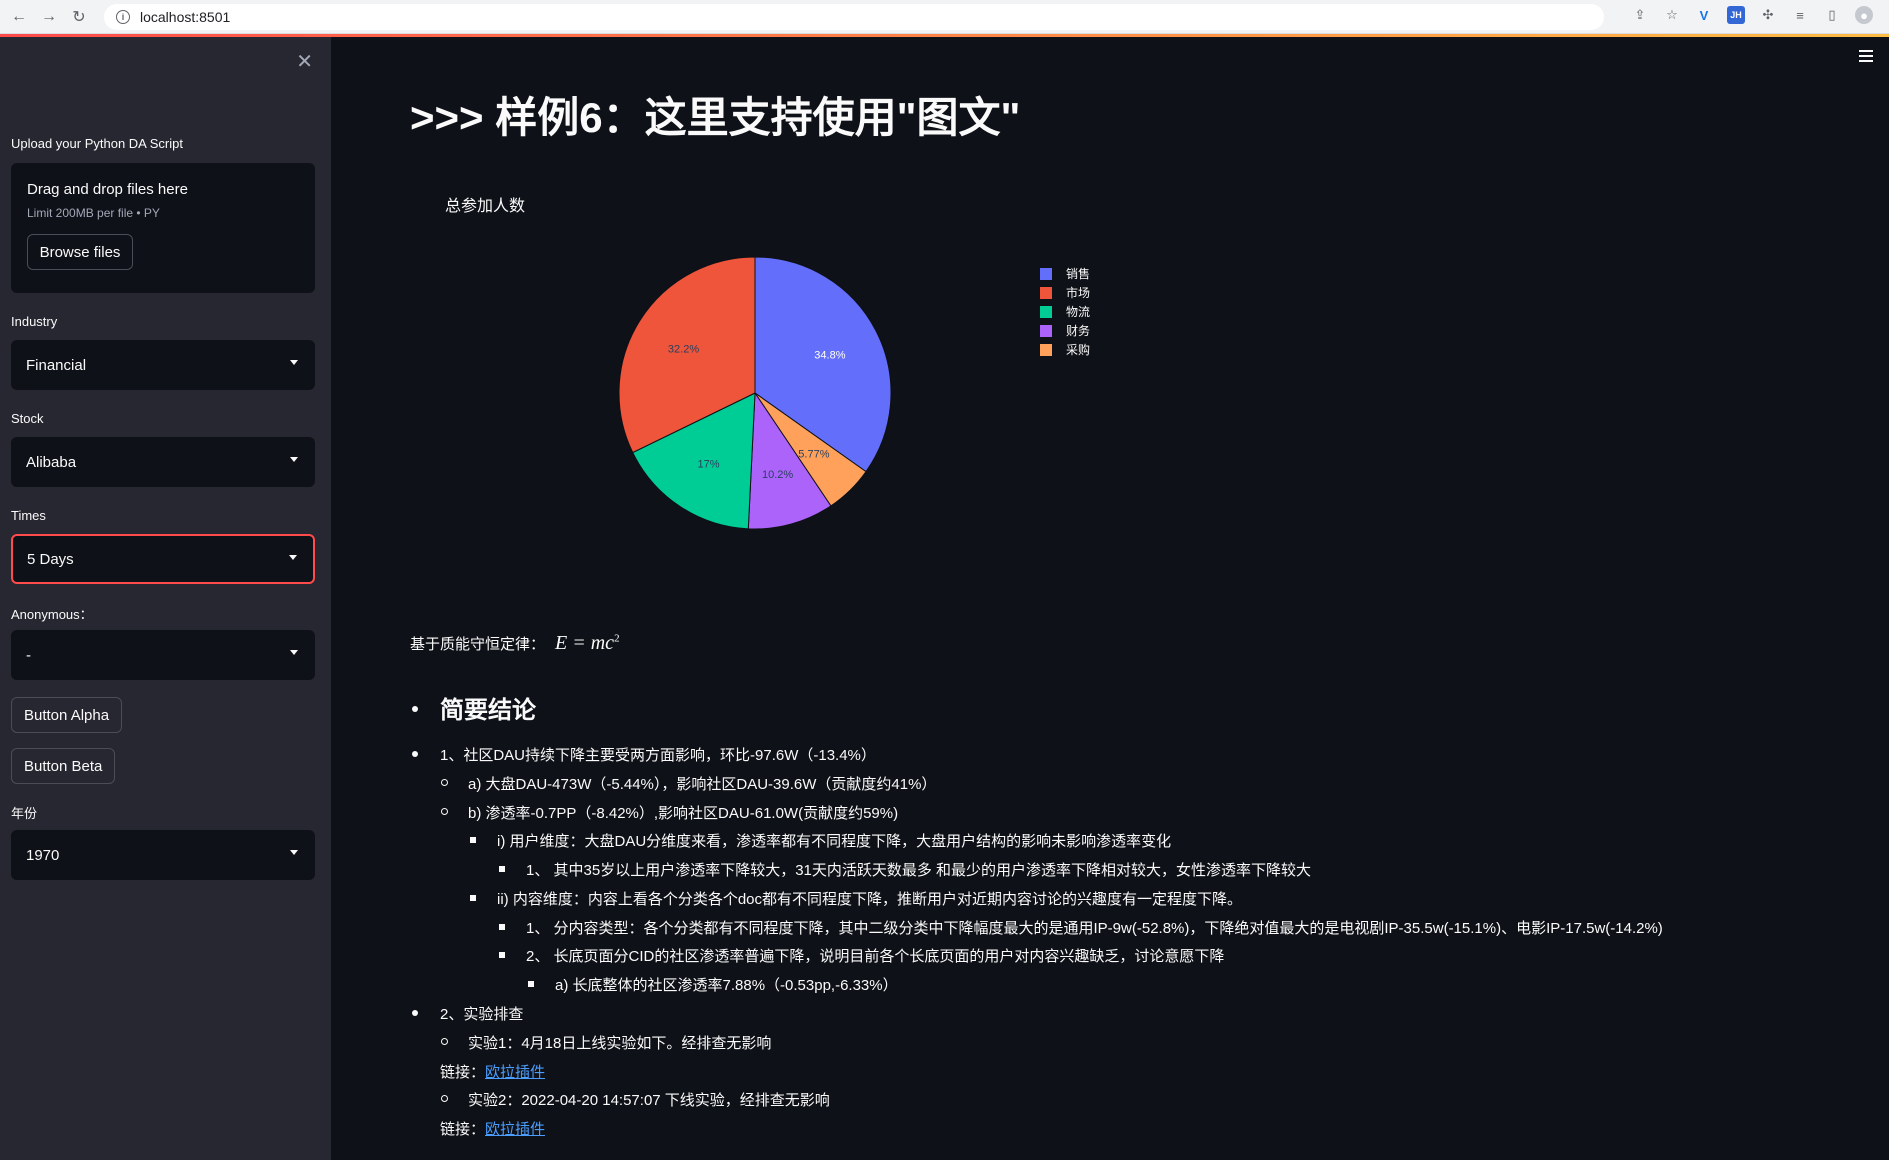 This screenshot has width=1889, height=1160. I want to click on extension-v-icon: V, so click(1704, 15).